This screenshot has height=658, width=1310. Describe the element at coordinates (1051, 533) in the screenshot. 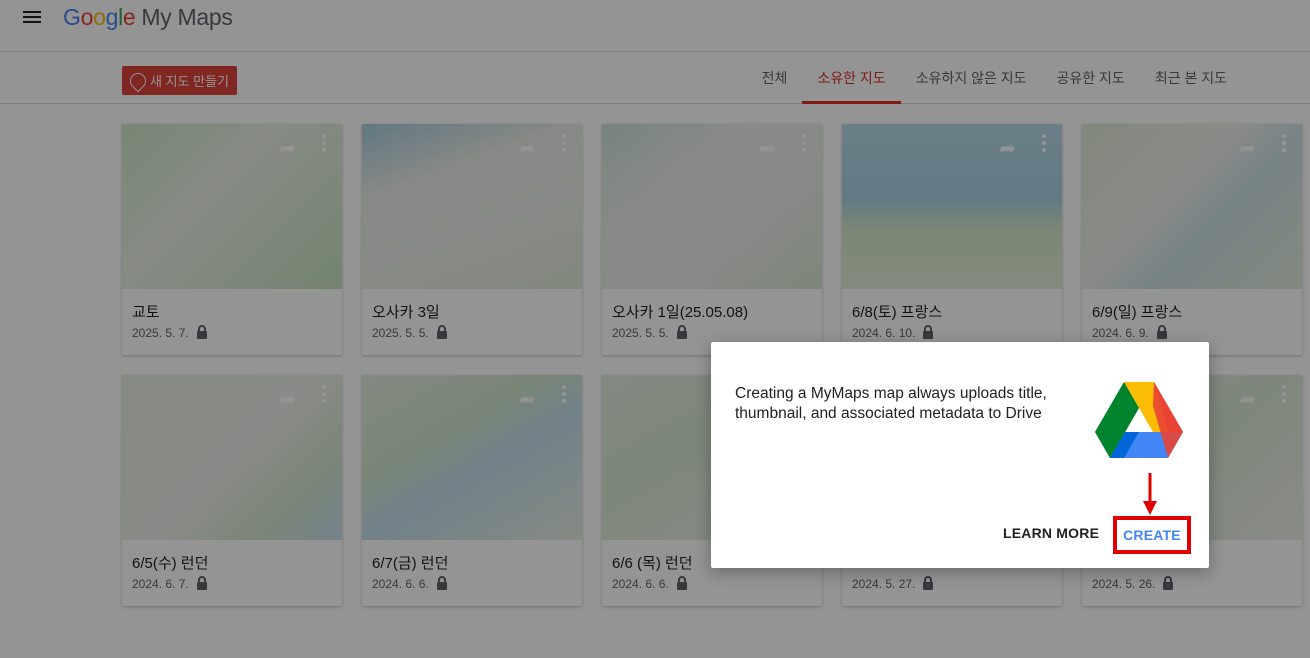

I see `learn-more-button: LEARN MORE` at that location.